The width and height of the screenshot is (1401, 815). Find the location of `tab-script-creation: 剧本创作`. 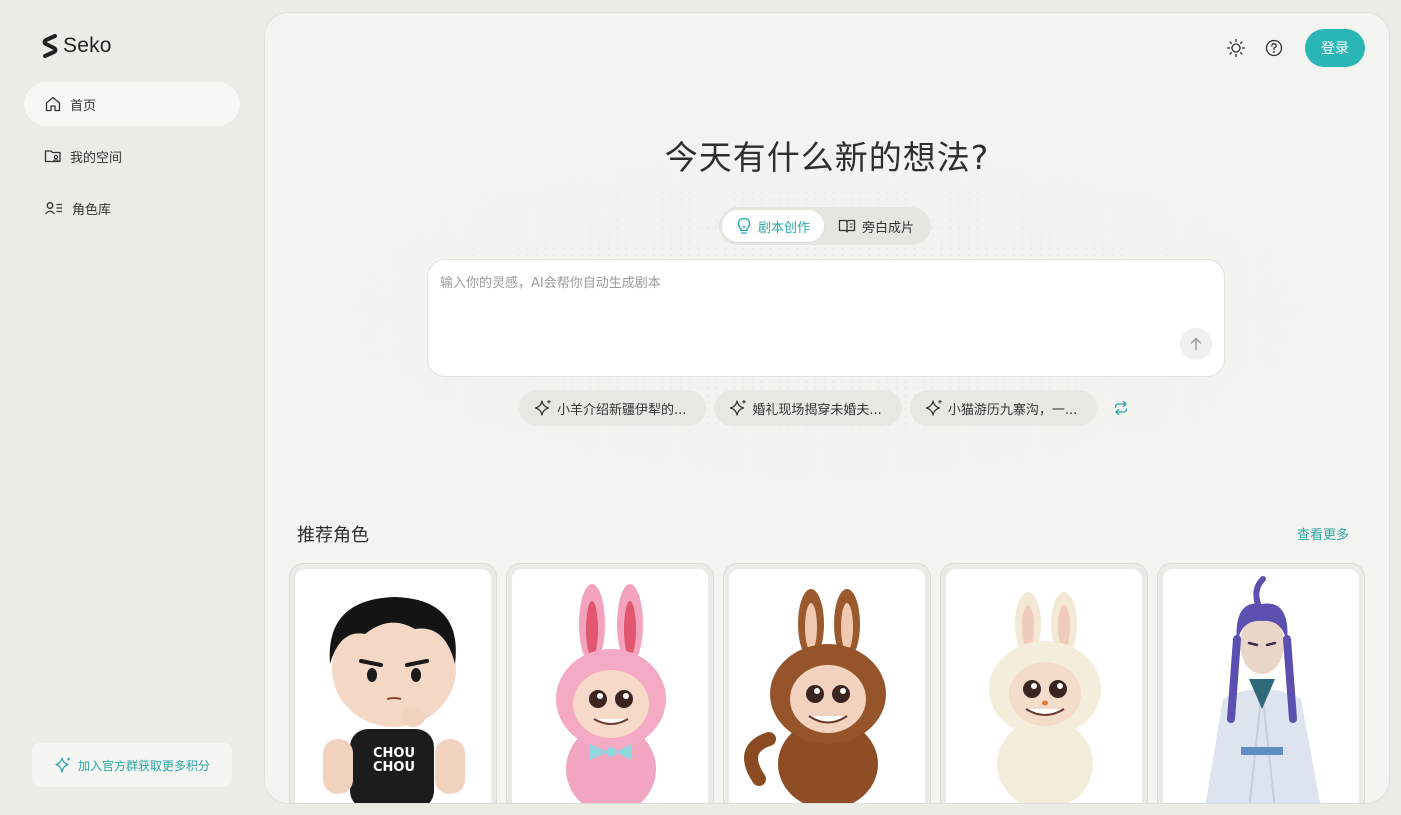

tab-script-creation: 剧本创作 is located at coordinates (773, 226).